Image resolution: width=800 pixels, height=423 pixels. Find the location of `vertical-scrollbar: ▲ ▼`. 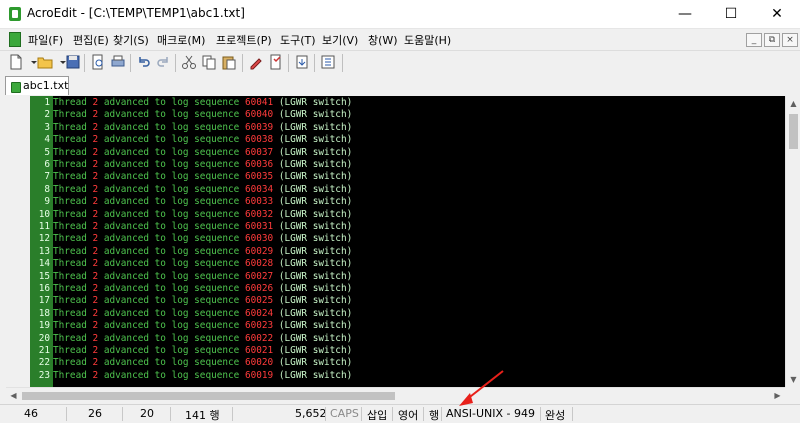

vertical-scrollbar: ▲ ▼ is located at coordinates (792, 241).